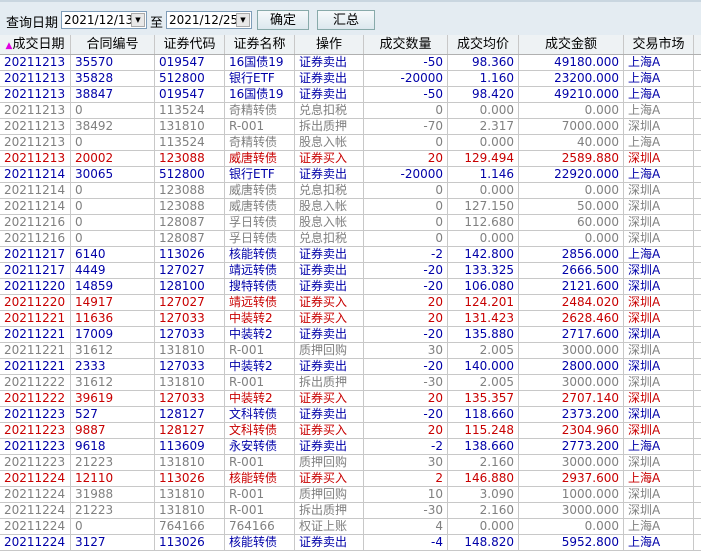 The height and width of the screenshot is (557, 701). What do you see at coordinates (260, 238) in the screenshot?
I see `cell-security-name: 孚日转债` at bounding box center [260, 238].